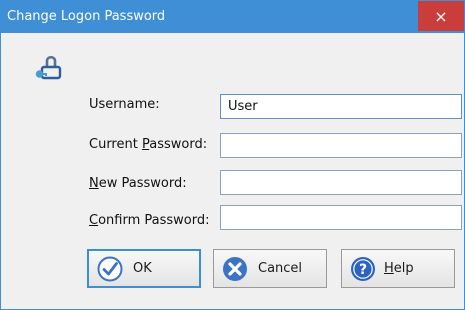 The image size is (465, 310). I want to click on confirm-password-field, so click(341, 217).